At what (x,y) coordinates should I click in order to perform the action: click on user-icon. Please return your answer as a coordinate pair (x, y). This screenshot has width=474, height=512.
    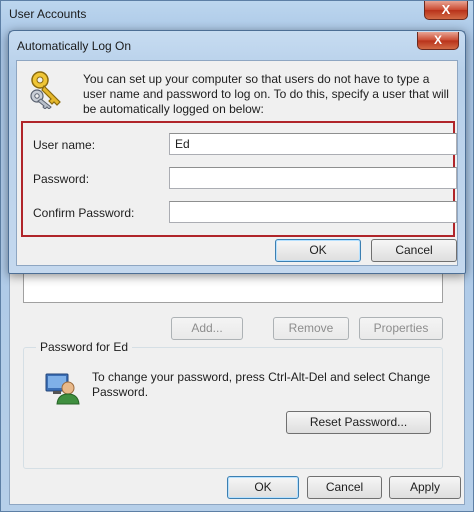
    Looking at the image, I should click on (62, 389).